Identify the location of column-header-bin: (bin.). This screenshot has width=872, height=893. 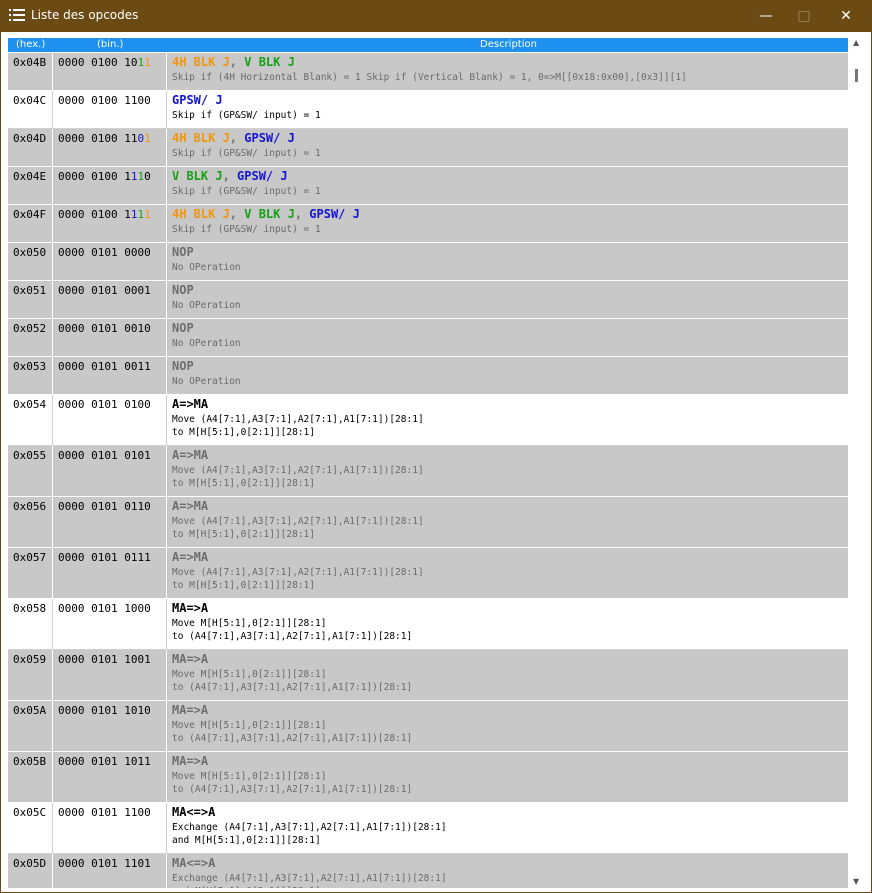
(110, 44).